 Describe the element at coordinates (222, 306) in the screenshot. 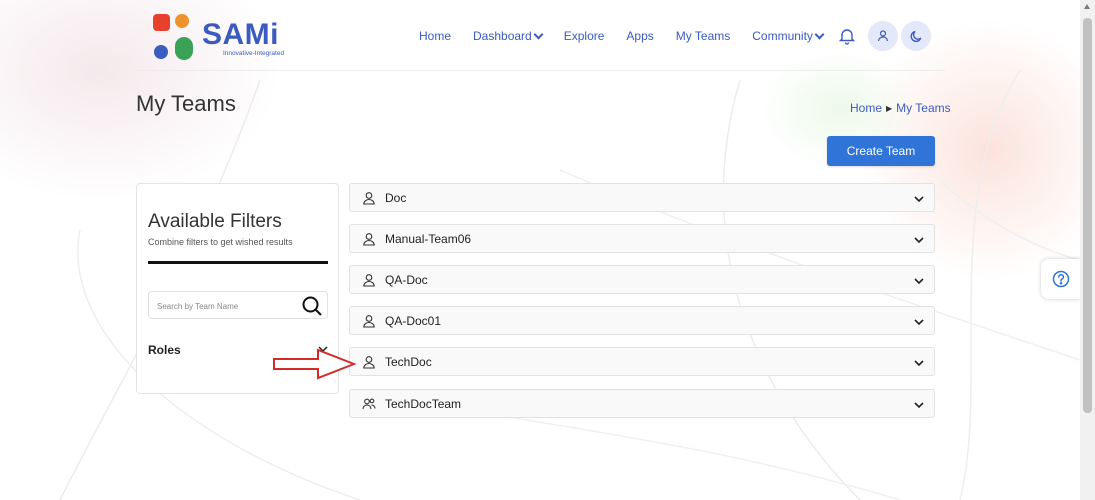

I see `team-search-input` at that location.